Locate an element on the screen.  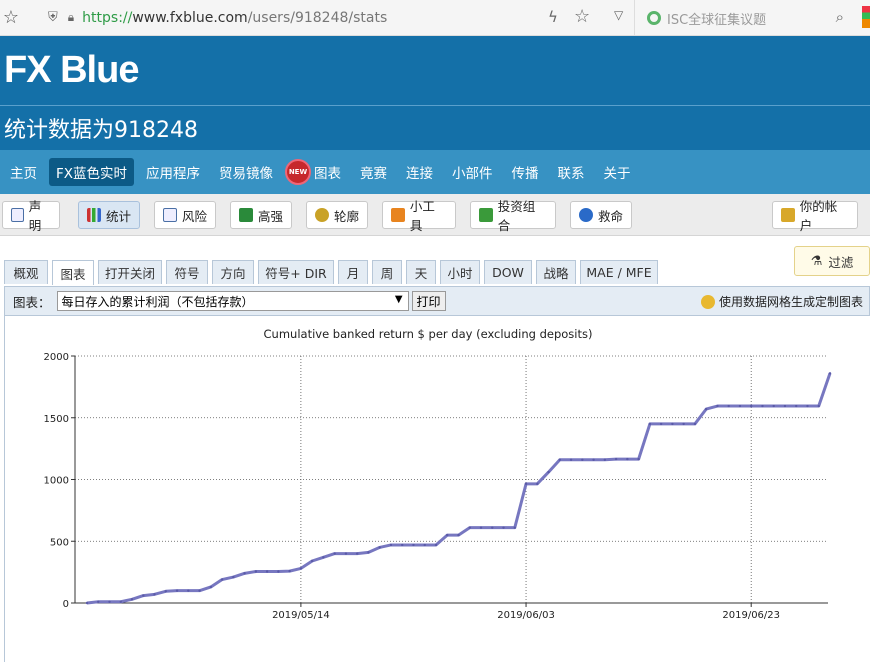
lock-icon: 🔒︎ is located at coordinates (71, 17).